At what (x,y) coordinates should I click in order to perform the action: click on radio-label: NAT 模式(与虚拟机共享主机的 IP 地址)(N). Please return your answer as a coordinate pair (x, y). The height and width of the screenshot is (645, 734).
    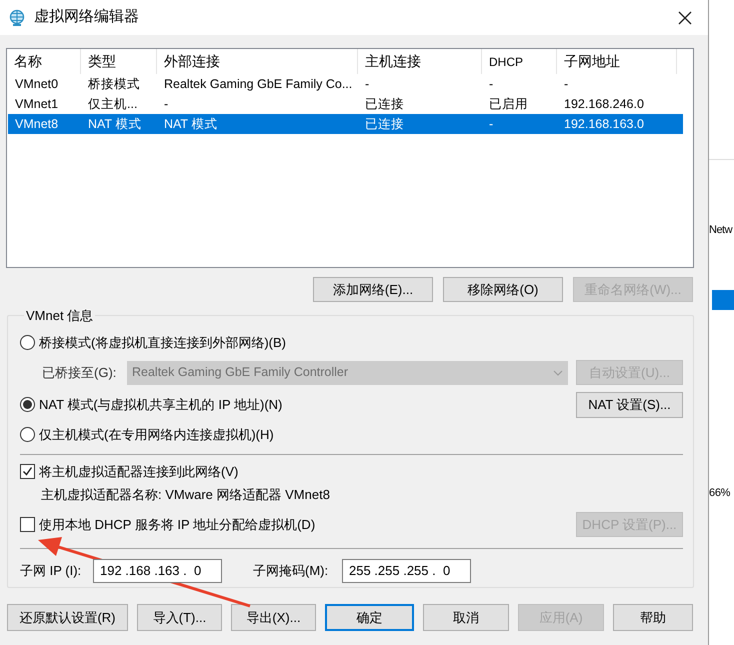
    Looking at the image, I should click on (160, 405).